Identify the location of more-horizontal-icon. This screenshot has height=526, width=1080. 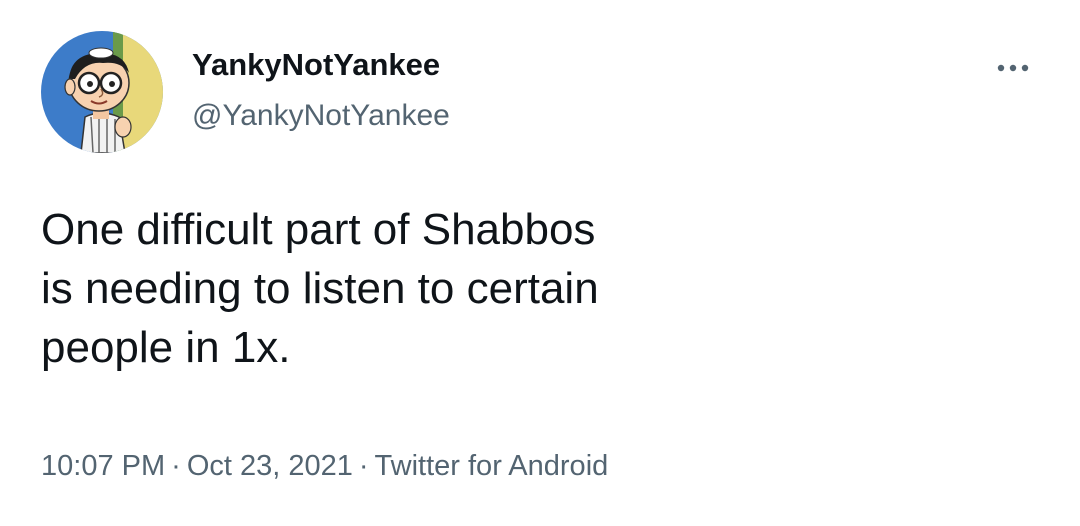
(1013, 68).